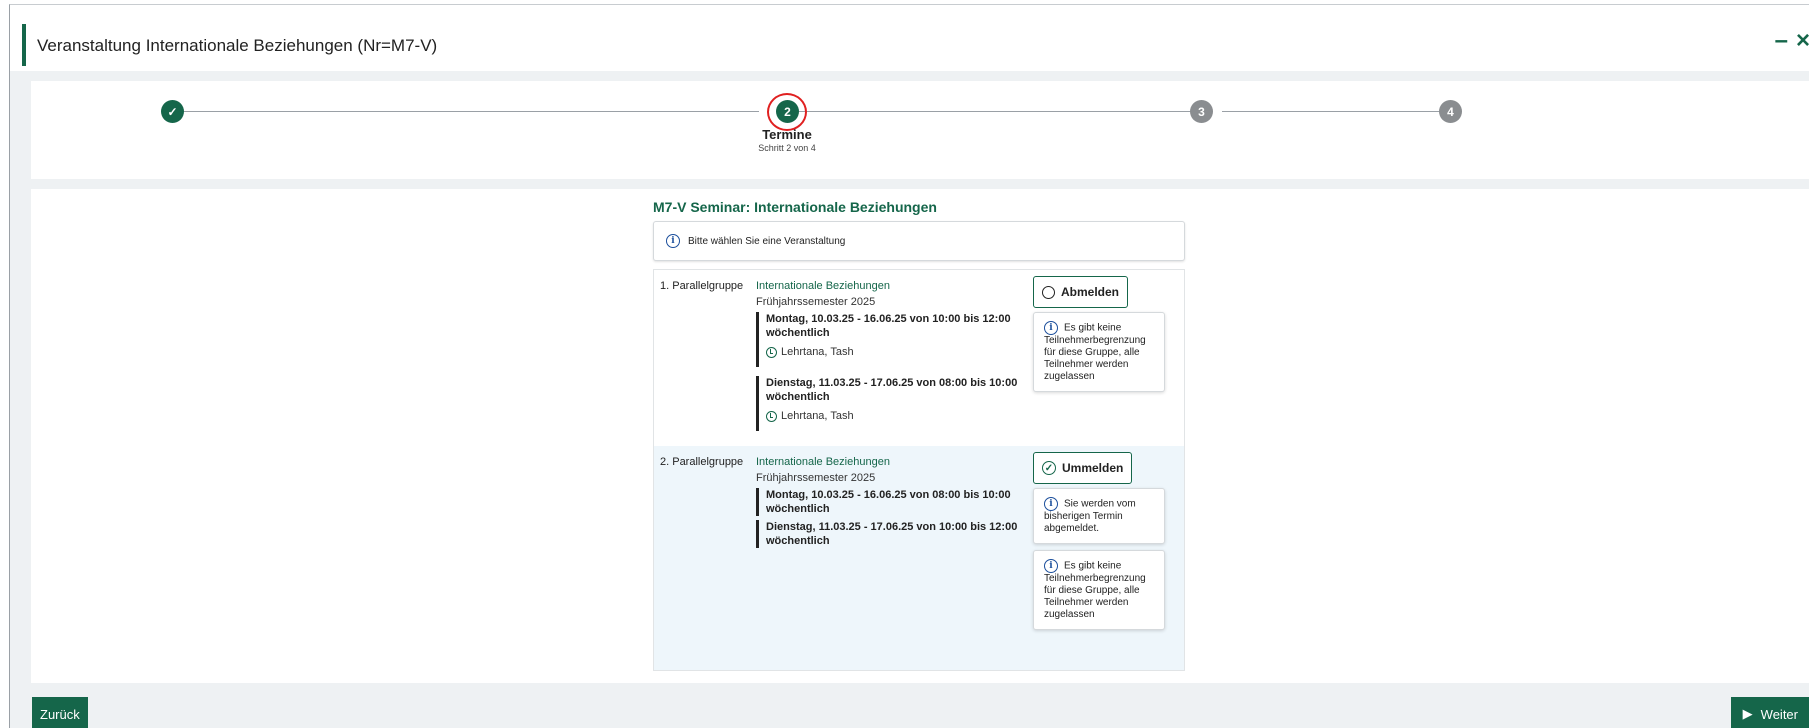 Image resolution: width=1809 pixels, height=728 pixels. What do you see at coordinates (1049, 468) in the screenshot?
I see `check-circle-icon: ✓` at bounding box center [1049, 468].